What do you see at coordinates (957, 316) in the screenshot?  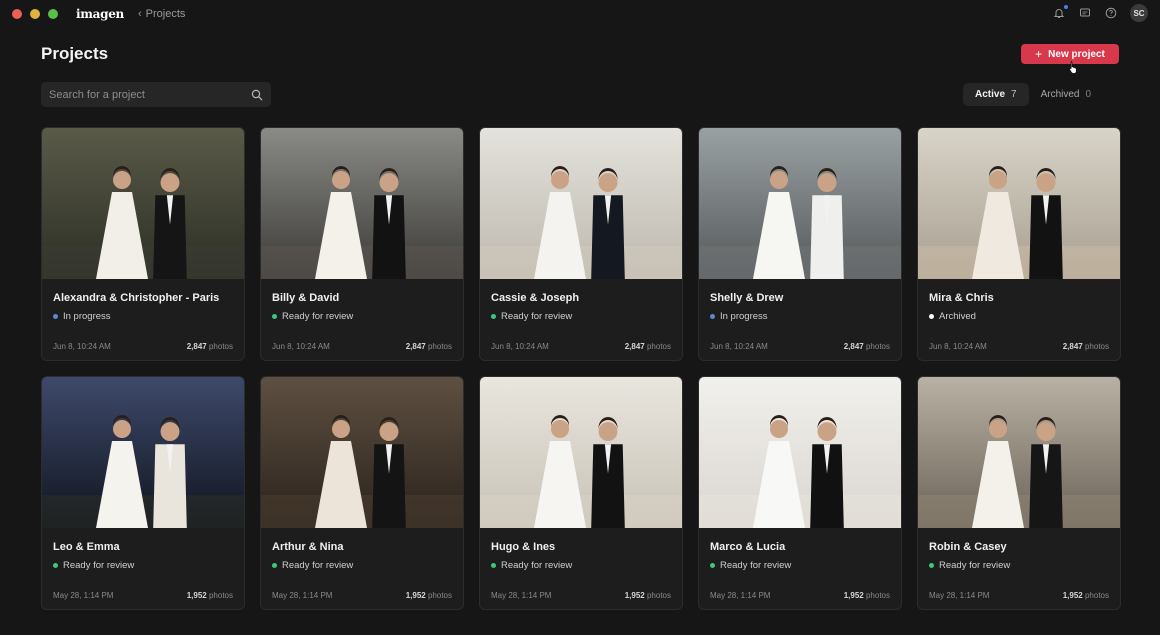 I see `status-label: Archived` at bounding box center [957, 316].